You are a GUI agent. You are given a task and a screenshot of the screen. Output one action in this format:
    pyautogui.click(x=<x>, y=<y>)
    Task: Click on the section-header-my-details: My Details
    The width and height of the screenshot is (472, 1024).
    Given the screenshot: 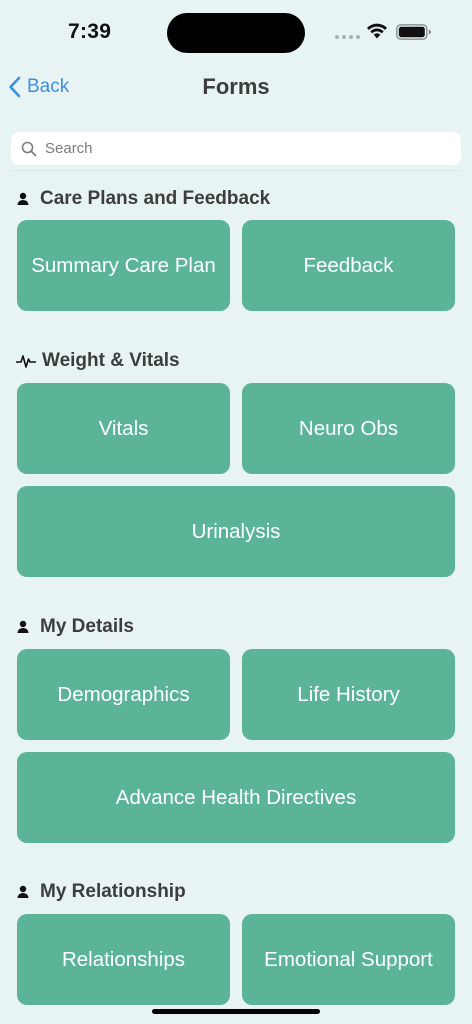 What is the action you would take?
    pyautogui.click(x=75, y=627)
    